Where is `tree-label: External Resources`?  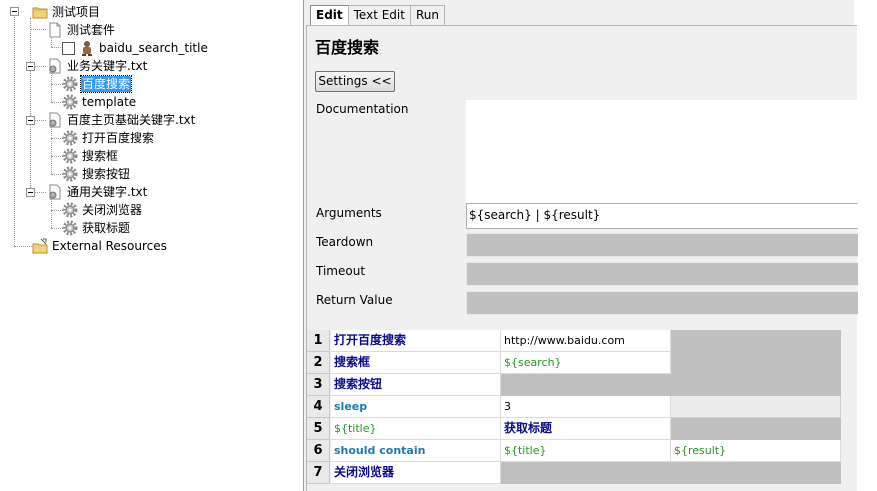
tree-label: External Resources is located at coordinates (109, 246).